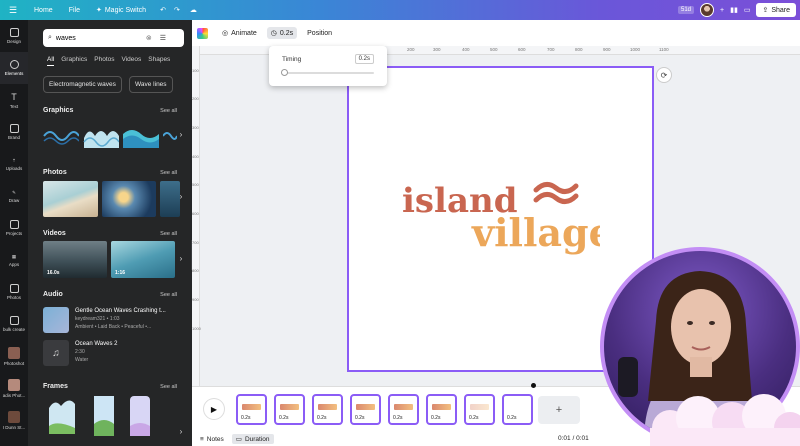 The width and height of the screenshot is (800, 446). What do you see at coordinates (512, 418) in the screenshot?
I see `page-duration: 0.2s` at bounding box center [512, 418].